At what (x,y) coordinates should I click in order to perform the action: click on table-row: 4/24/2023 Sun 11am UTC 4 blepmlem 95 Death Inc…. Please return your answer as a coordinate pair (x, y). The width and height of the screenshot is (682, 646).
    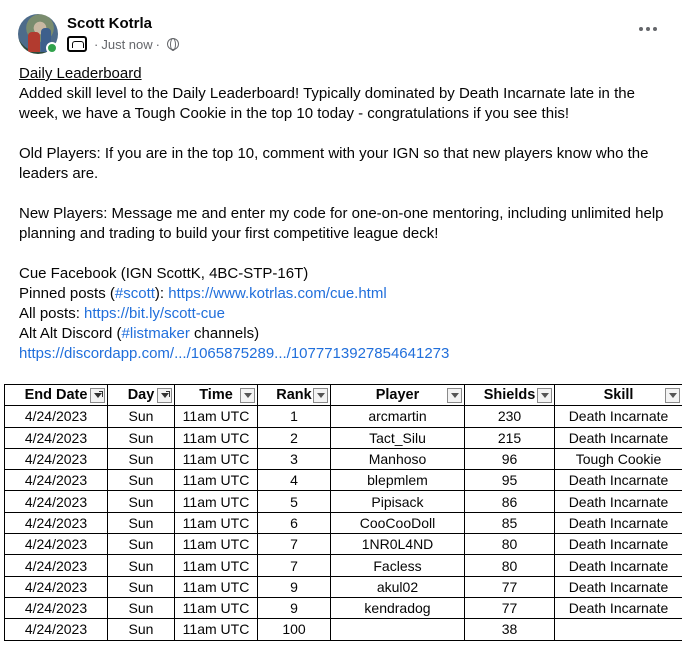
    Looking at the image, I should click on (343, 480).